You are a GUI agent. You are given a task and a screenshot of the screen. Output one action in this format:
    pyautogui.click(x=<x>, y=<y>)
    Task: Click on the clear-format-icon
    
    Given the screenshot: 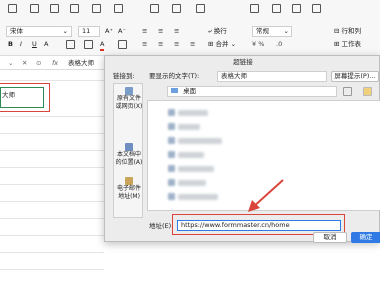 What is the action you would take?
    pyautogui.click(x=122, y=44)
    